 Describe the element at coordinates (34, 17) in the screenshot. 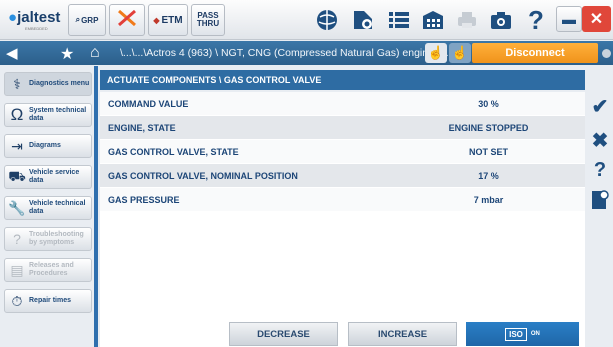

I see `app-logo: ●jaltest` at that location.